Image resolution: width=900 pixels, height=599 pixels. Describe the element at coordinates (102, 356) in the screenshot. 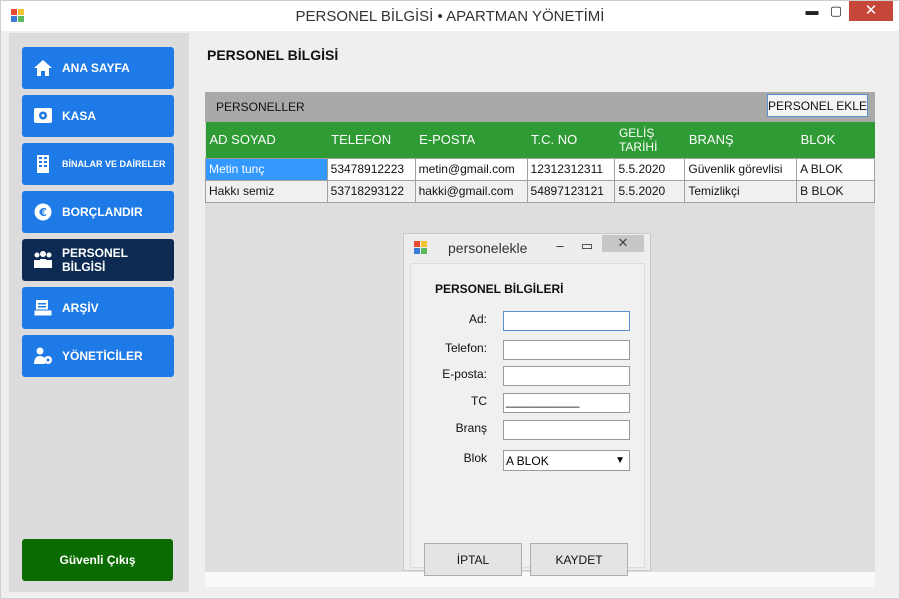

I see `nav-label: YÖNETİCİLER` at that location.